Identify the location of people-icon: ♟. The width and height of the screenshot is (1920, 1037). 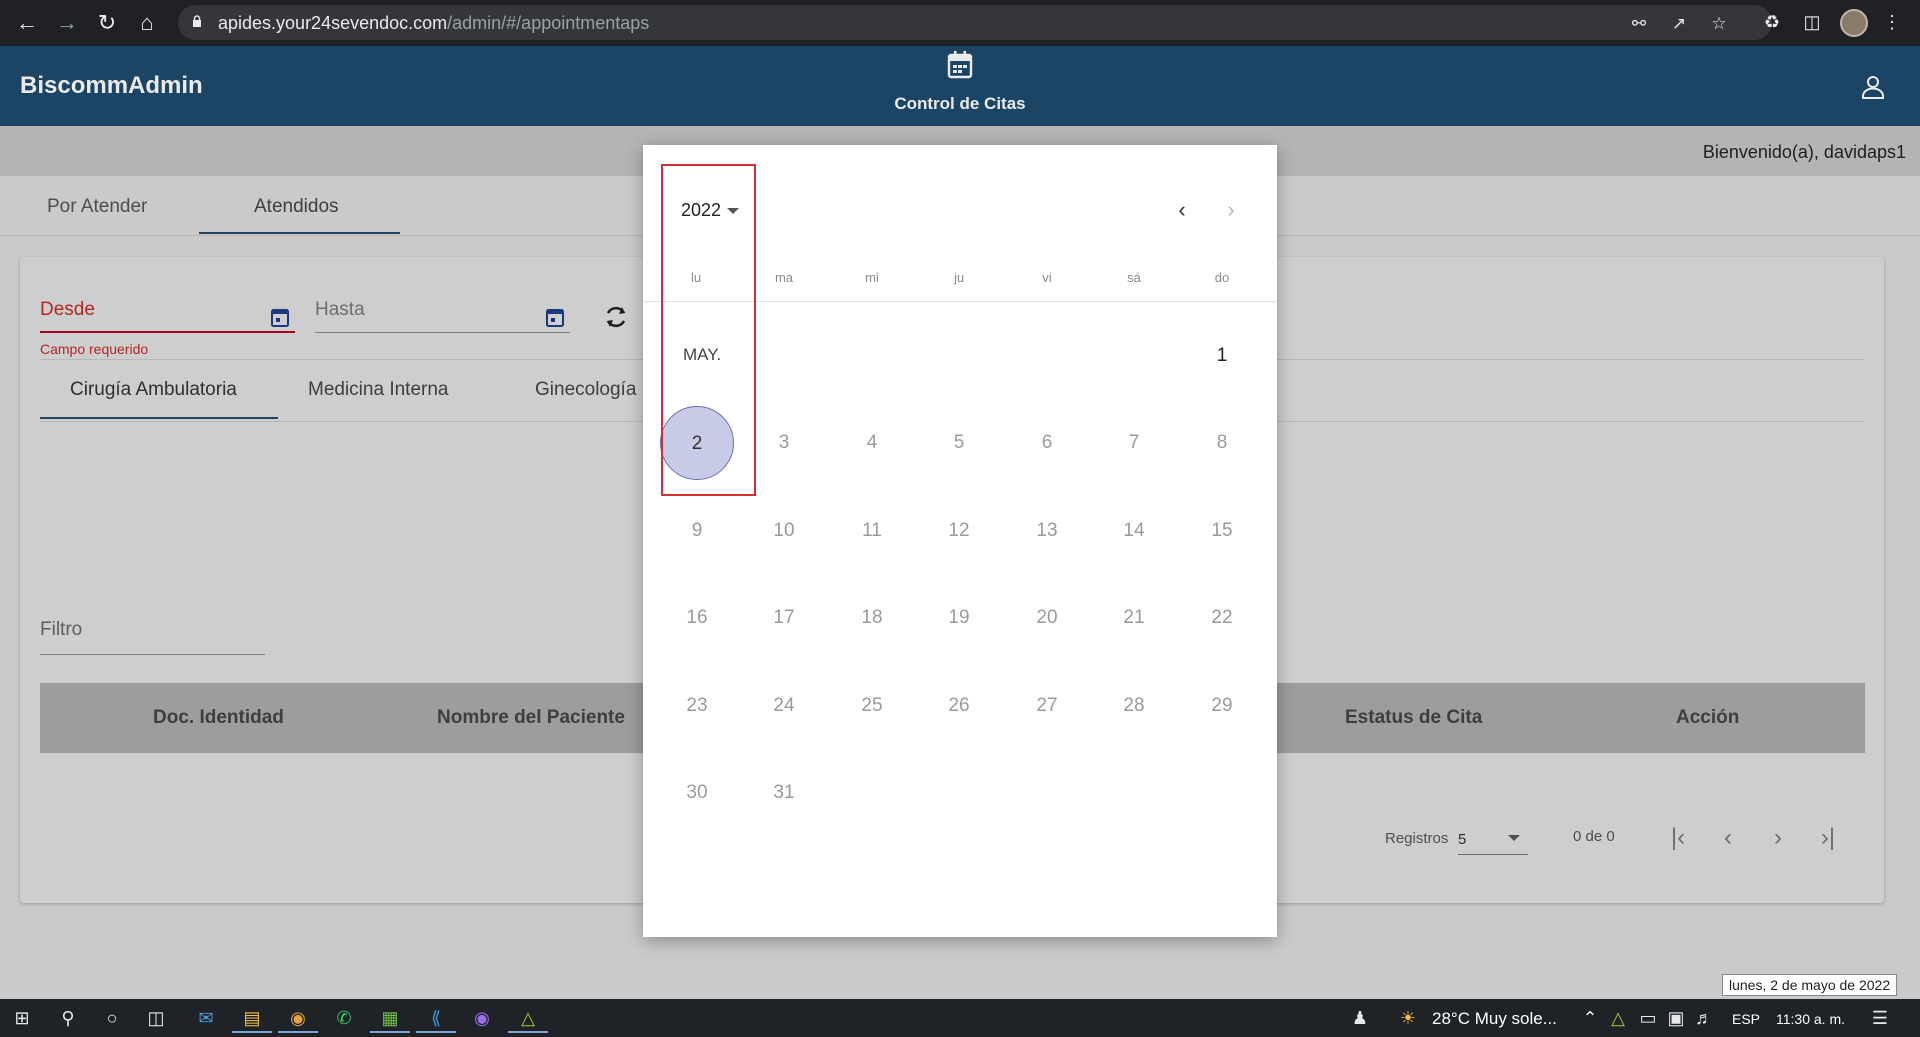
(1360, 1018).